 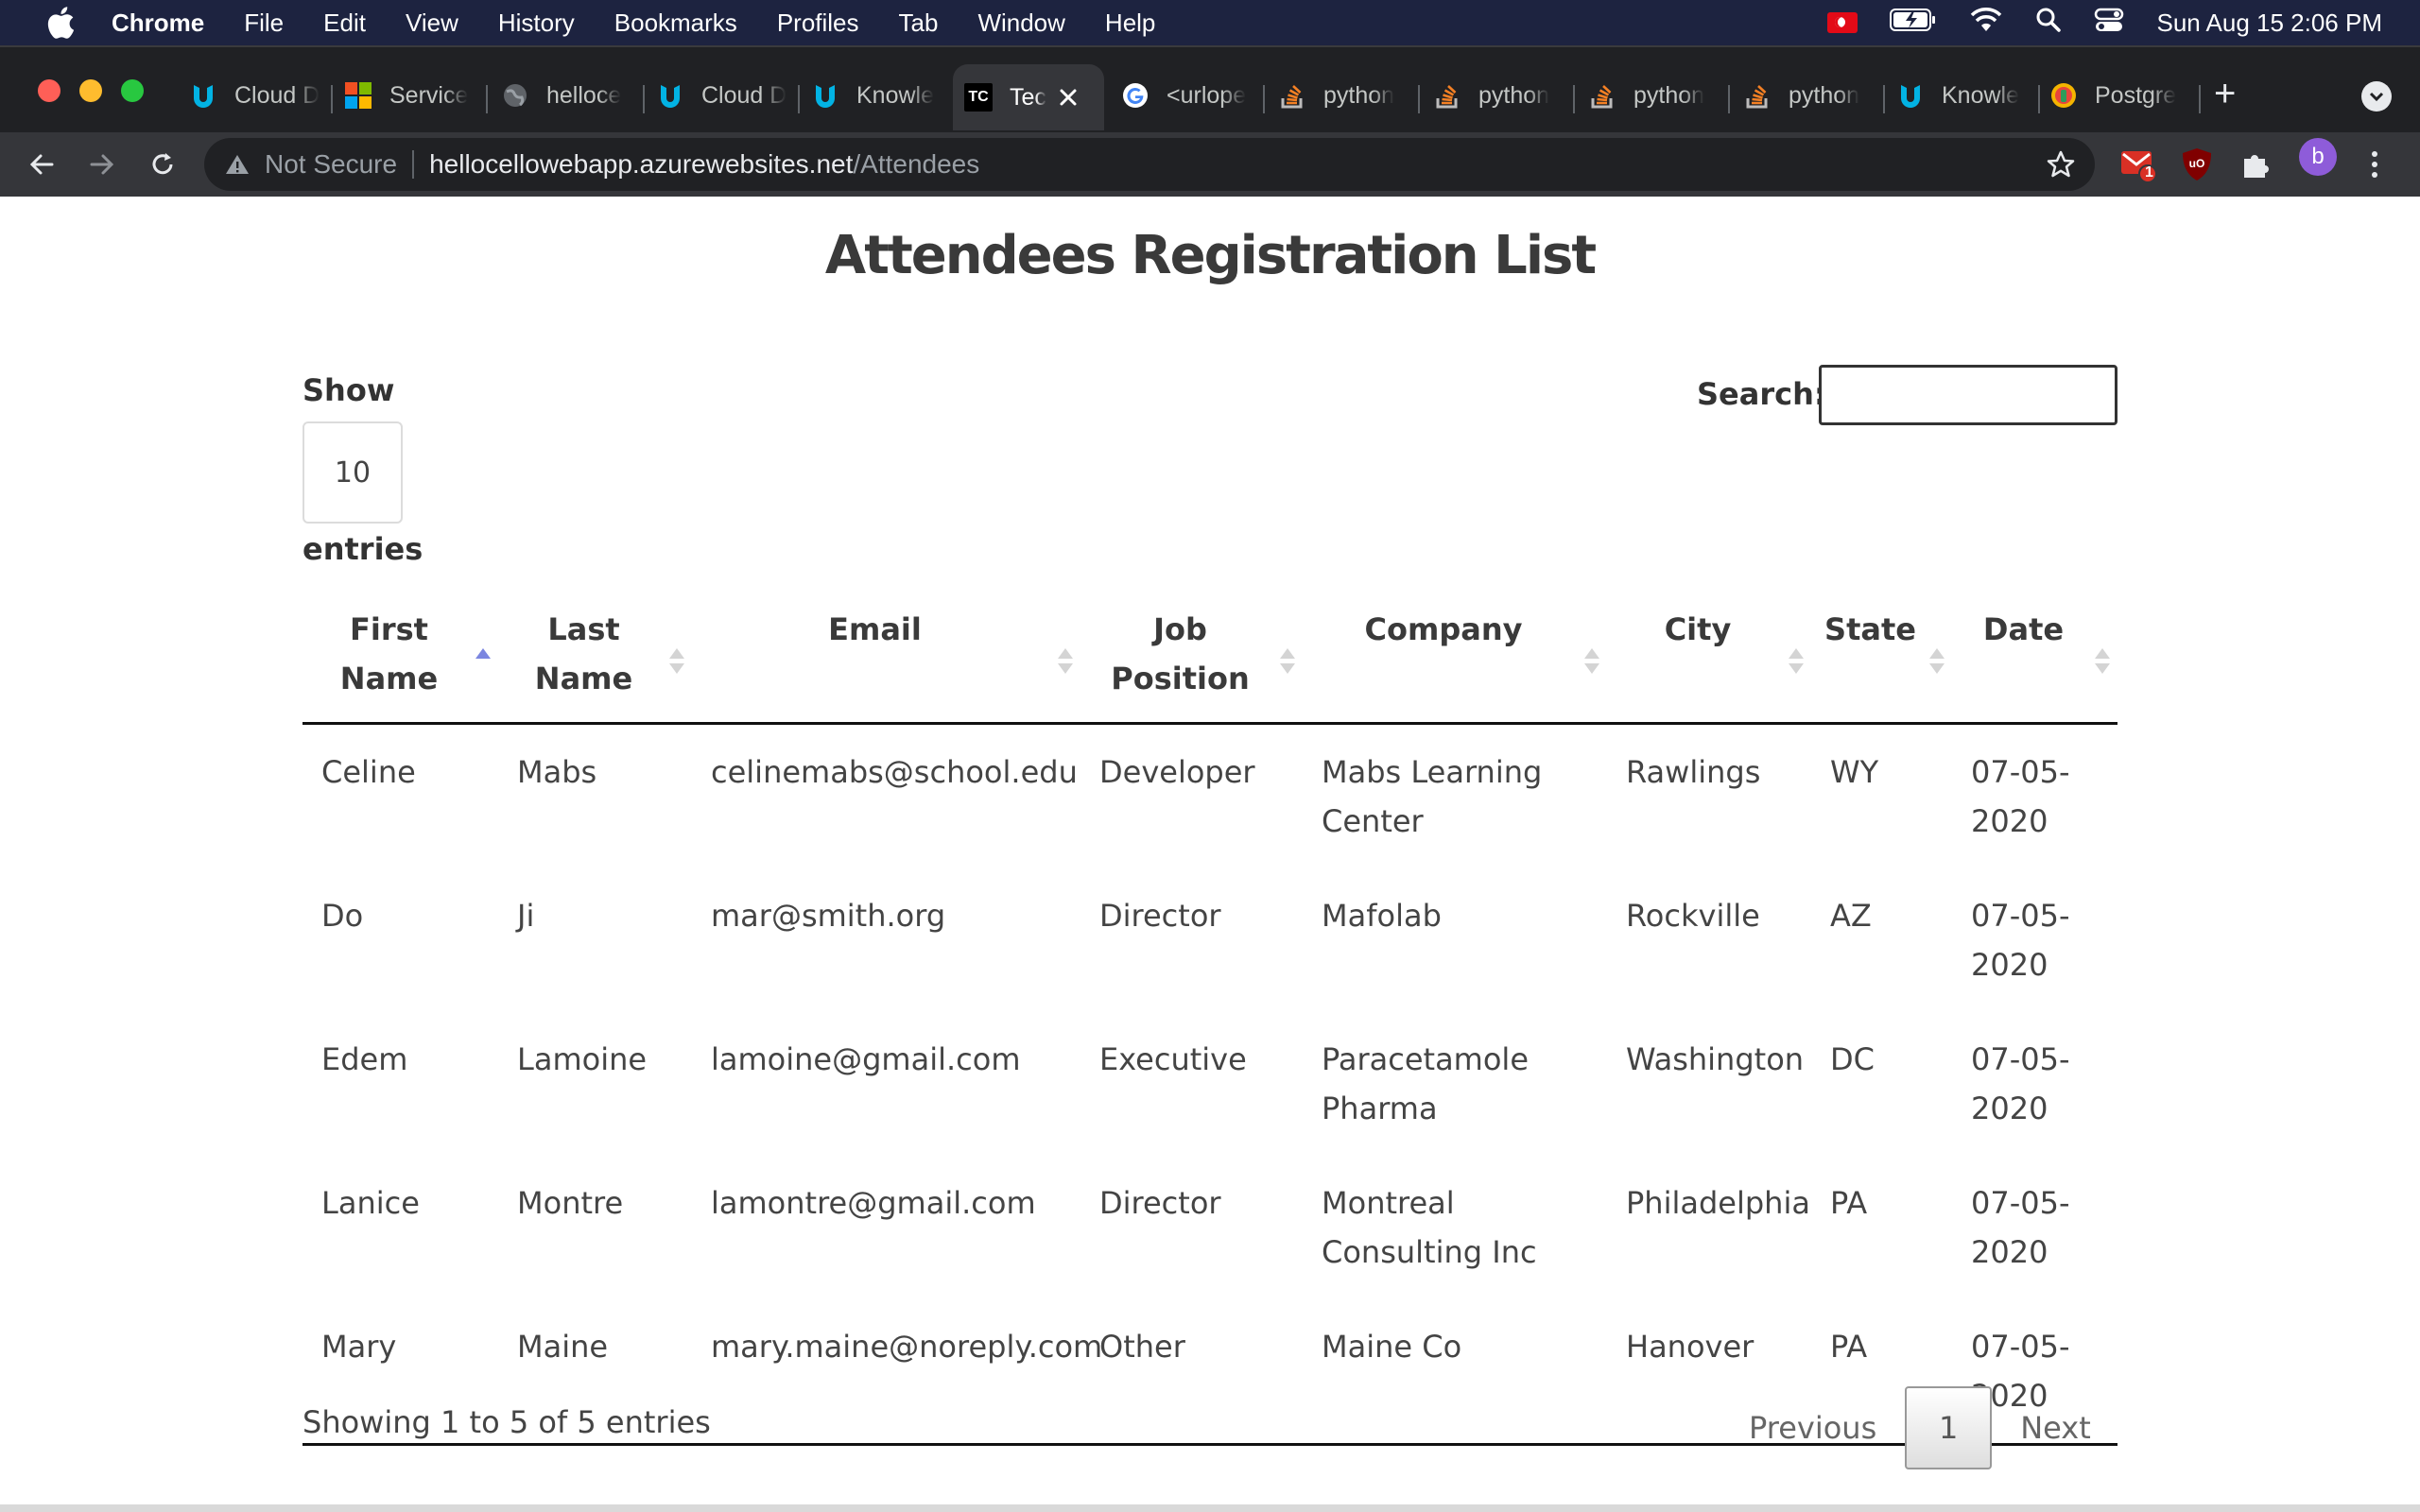 What do you see at coordinates (2055, 1427) in the screenshot?
I see `next-page-button: Next` at bounding box center [2055, 1427].